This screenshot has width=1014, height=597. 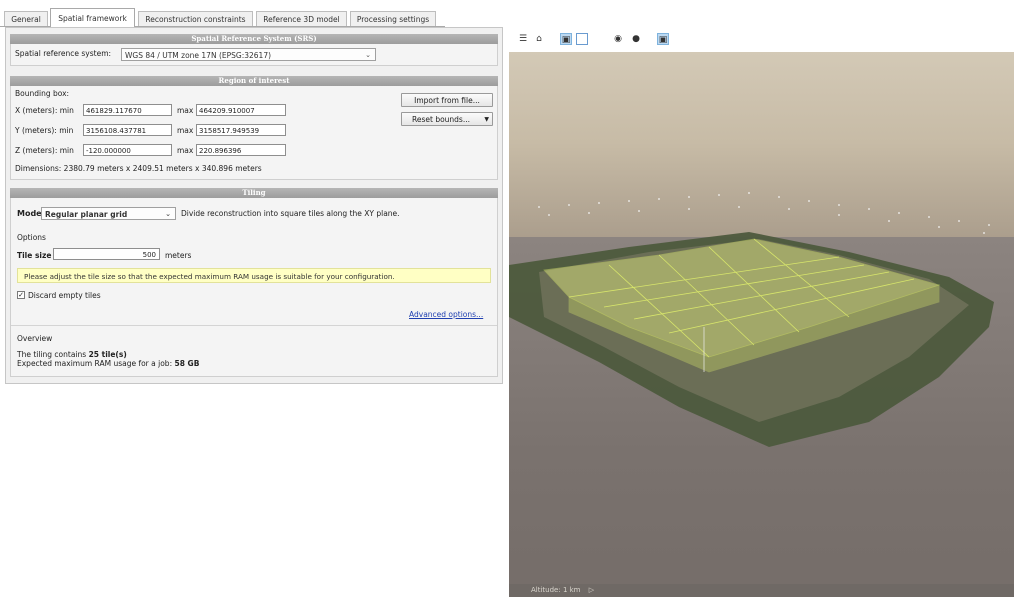 I want to click on play-icon: ▷, so click(x=591, y=590).